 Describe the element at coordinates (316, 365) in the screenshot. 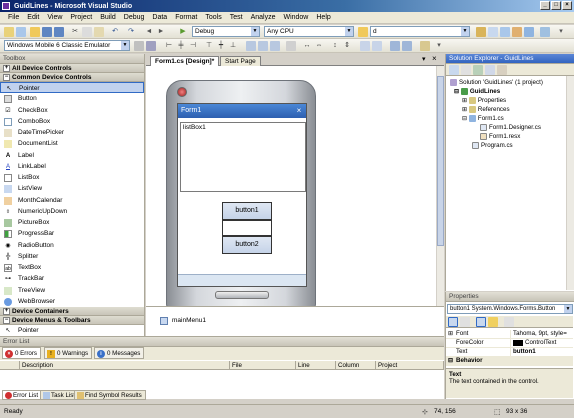

I see `column-header-line: Line` at that location.